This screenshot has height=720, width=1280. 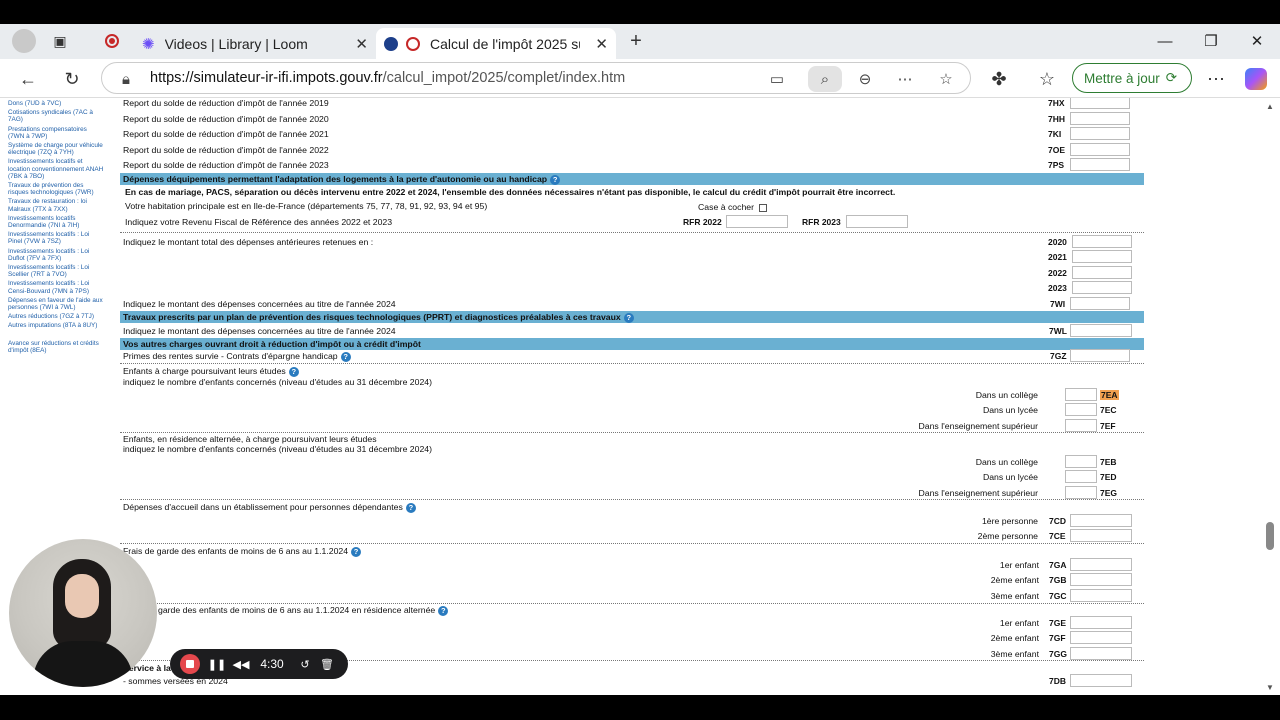 What do you see at coordinates (28, 79) in the screenshot?
I see `back-icon: ←` at bounding box center [28, 79].